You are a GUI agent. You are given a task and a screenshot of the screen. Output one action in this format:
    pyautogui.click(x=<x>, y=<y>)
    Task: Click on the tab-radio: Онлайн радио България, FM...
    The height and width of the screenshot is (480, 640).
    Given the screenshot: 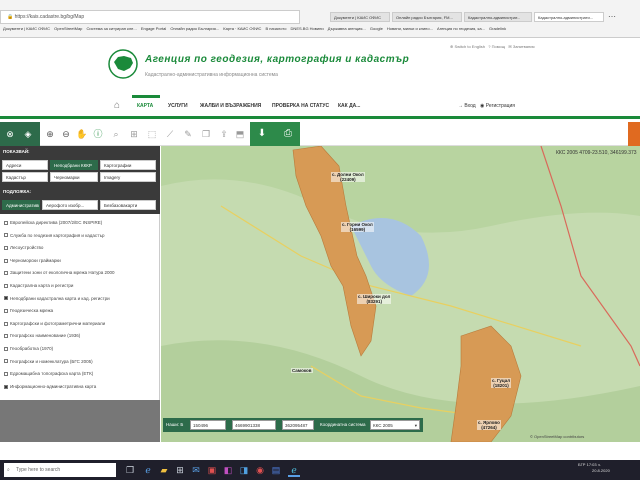 What is the action you would take?
    pyautogui.click(x=427, y=17)
    